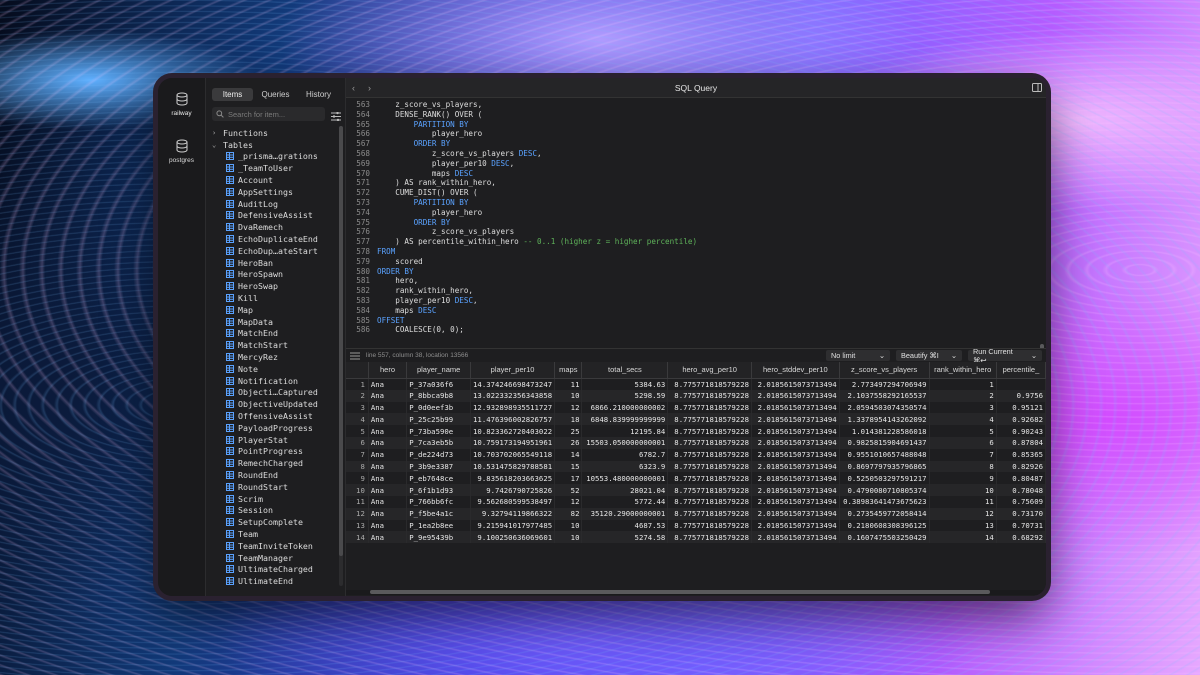  What do you see at coordinates (1021, 478) in the screenshot?
I see `table-cell: 0.80487` at bounding box center [1021, 478].